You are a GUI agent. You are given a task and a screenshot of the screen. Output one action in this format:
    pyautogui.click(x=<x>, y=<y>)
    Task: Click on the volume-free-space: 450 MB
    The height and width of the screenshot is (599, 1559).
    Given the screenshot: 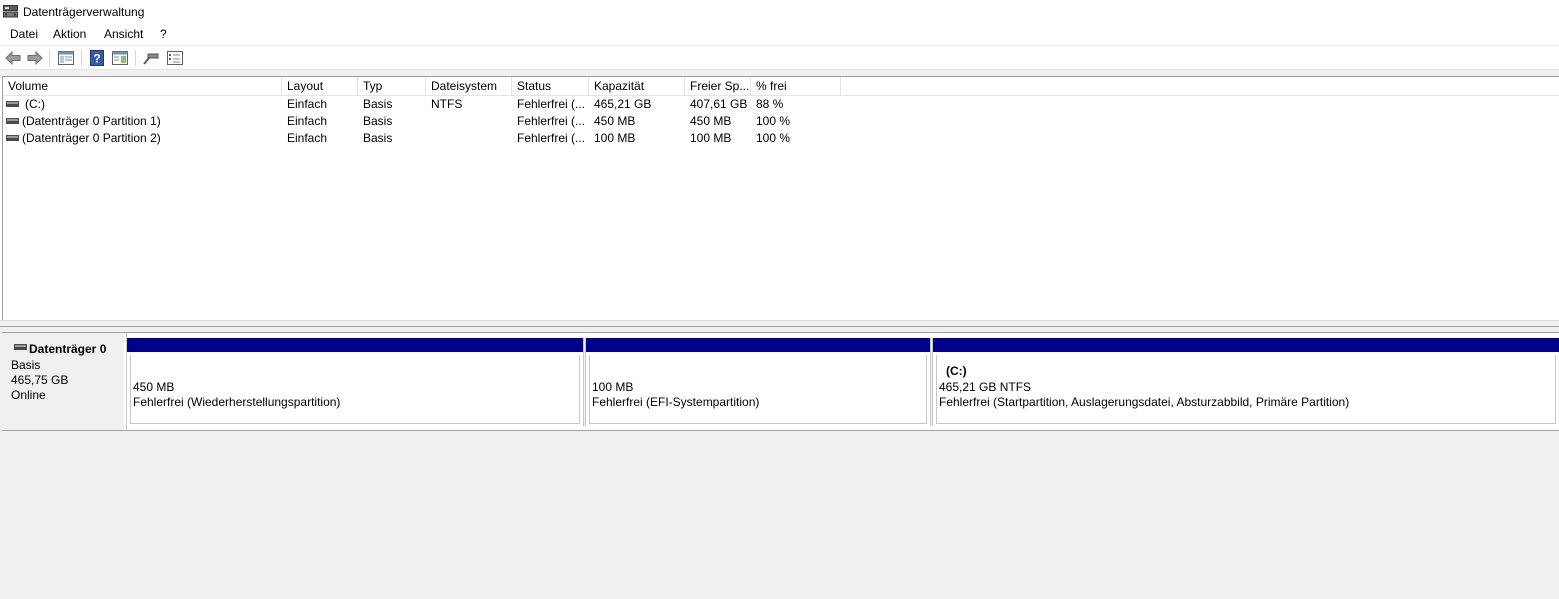 What is the action you would take?
    pyautogui.click(x=711, y=121)
    